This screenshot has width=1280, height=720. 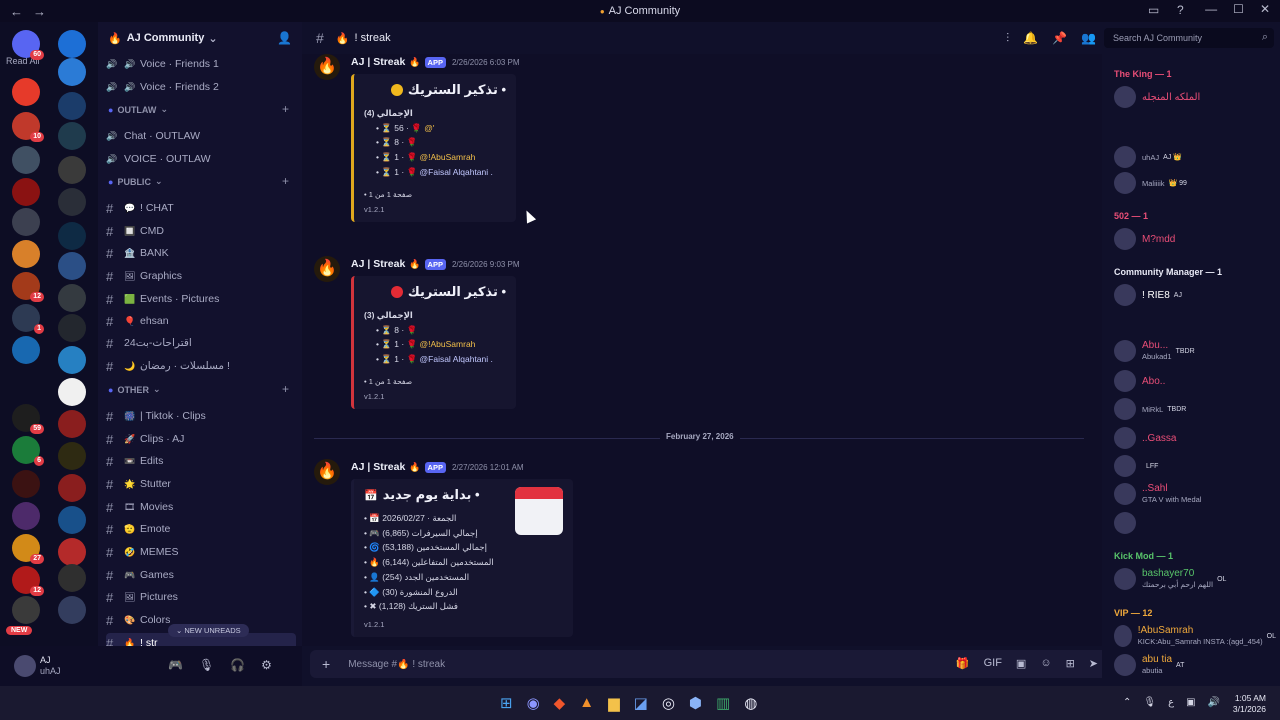 I want to click on user-mention: @Faisal Alqahtani ., so click(x=456, y=172).